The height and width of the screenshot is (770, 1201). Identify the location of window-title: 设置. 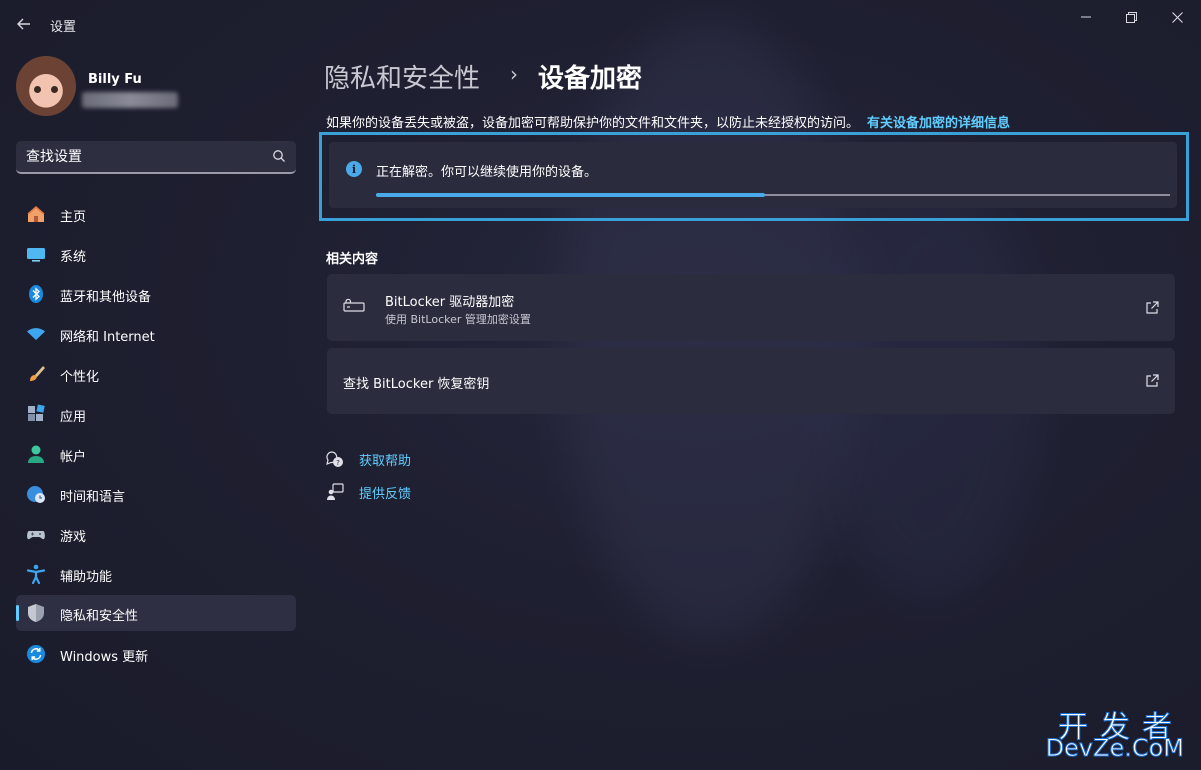
(63, 27).